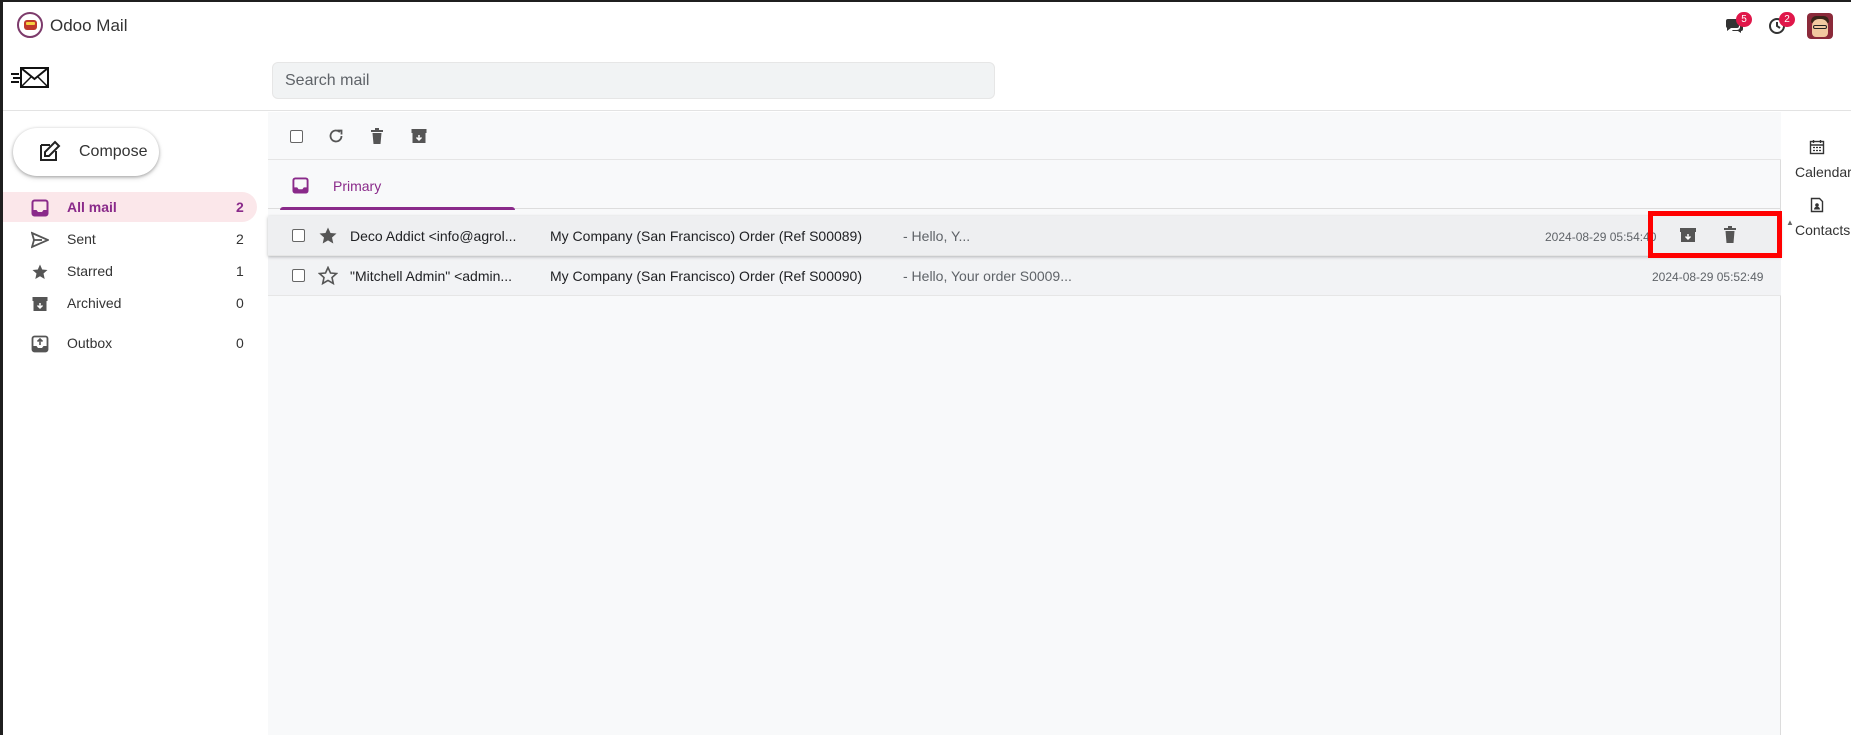  I want to click on sidebar-item-count: 1, so click(240, 271).